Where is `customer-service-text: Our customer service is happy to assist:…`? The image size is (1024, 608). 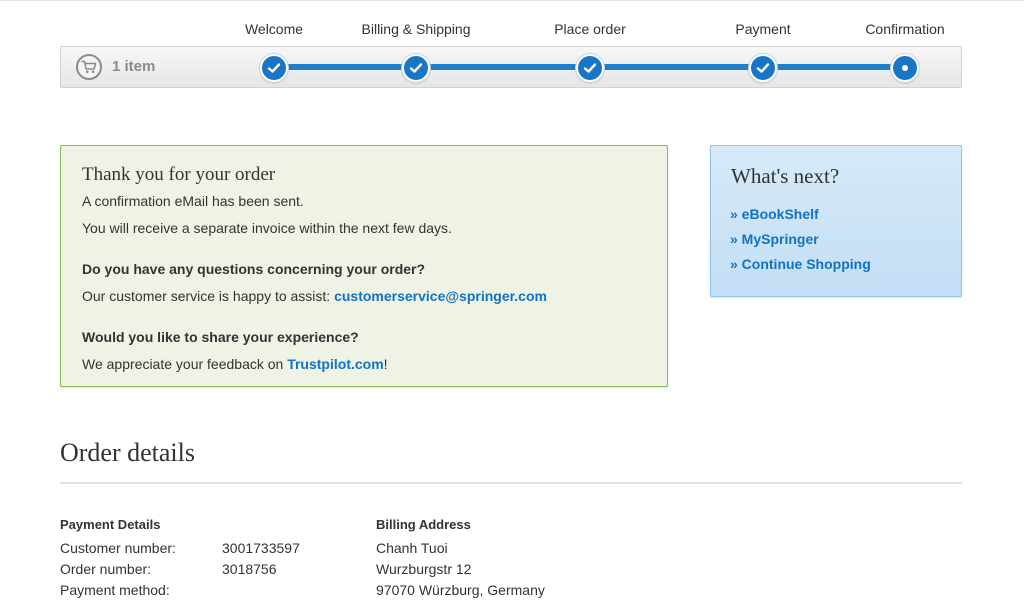 customer-service-text: Our customer service is happy to assist:… is located at coordinates (314, 296).